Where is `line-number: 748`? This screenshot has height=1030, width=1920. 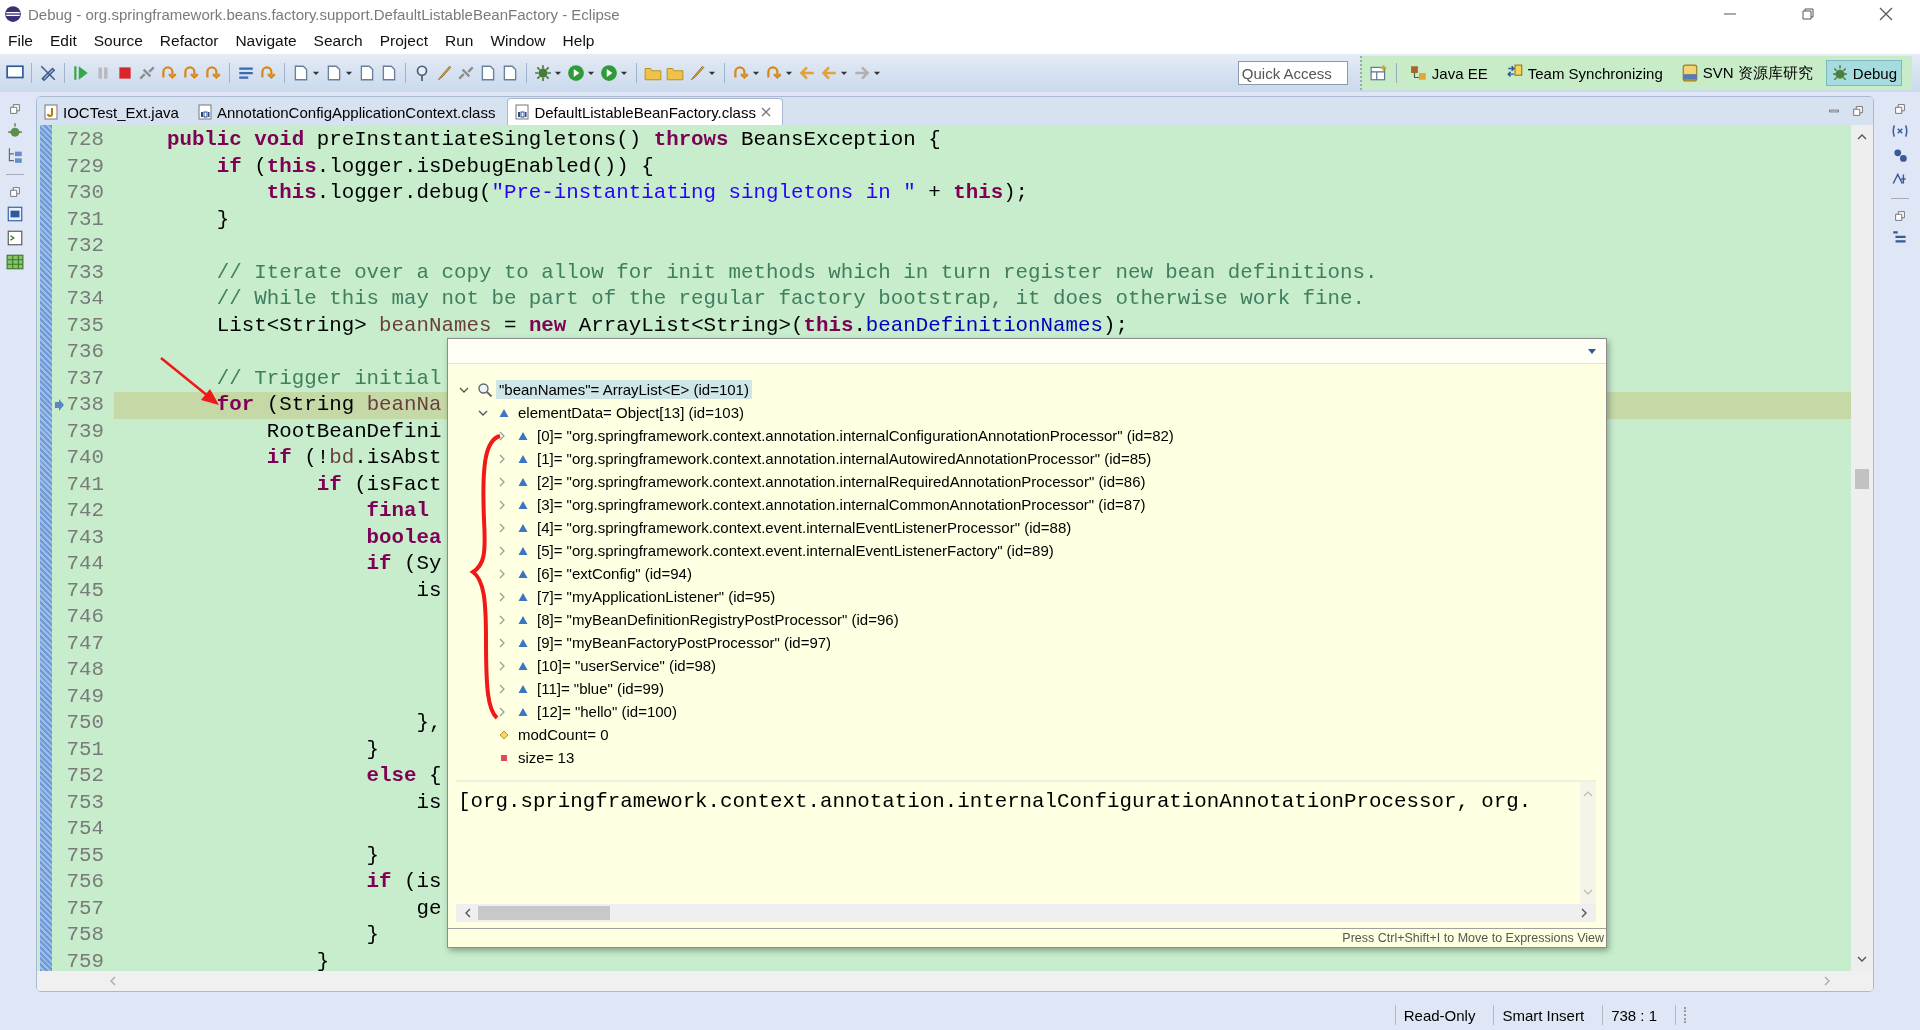
line-number: 748 is located at coordinates (85, 670).